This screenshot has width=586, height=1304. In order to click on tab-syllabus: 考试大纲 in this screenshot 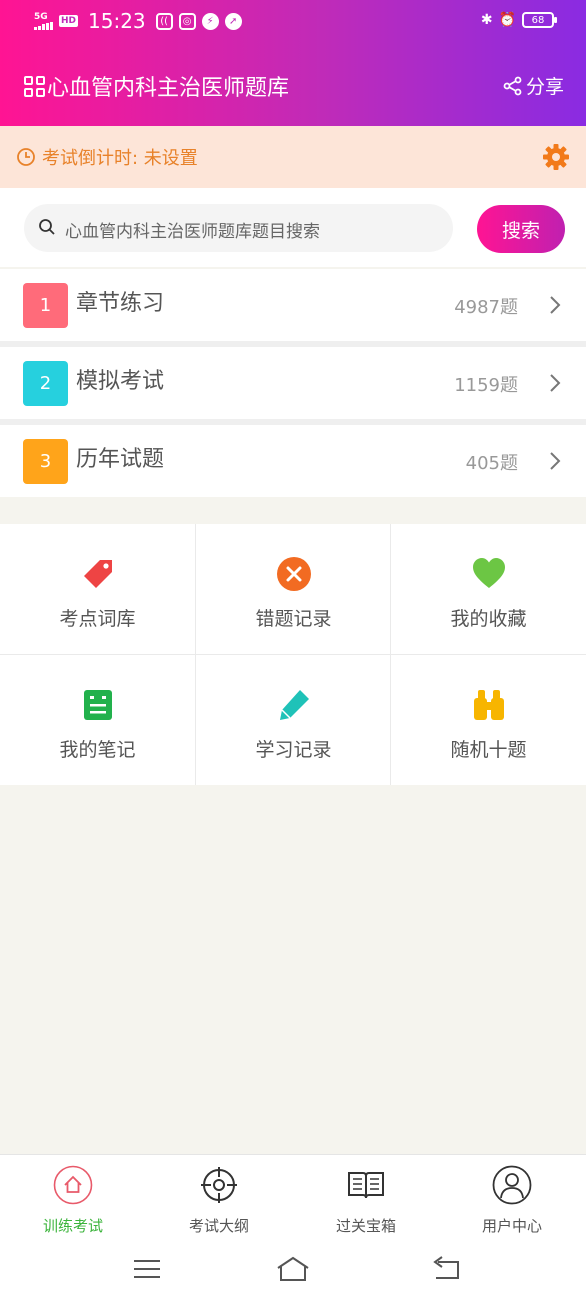, I will do `click(219, 1199)`.